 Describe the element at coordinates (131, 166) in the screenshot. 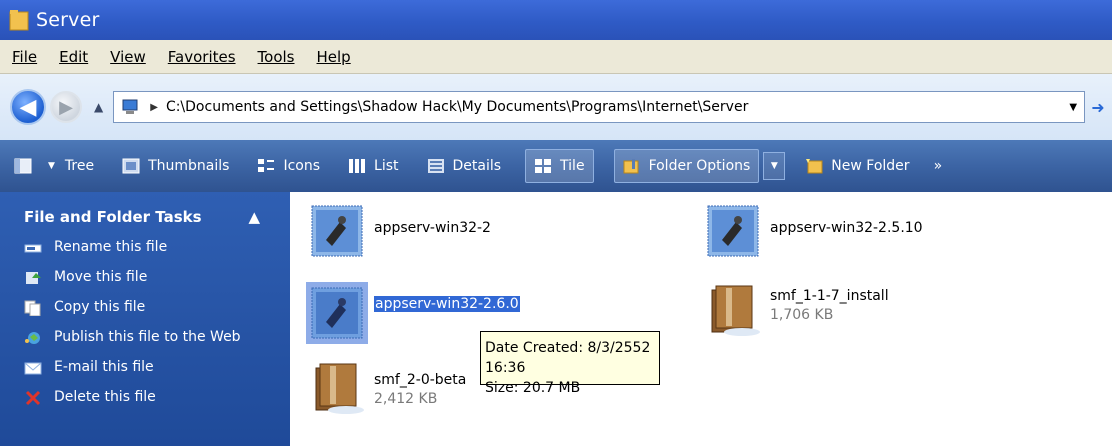

I see `thumbnails-icon` at that location.